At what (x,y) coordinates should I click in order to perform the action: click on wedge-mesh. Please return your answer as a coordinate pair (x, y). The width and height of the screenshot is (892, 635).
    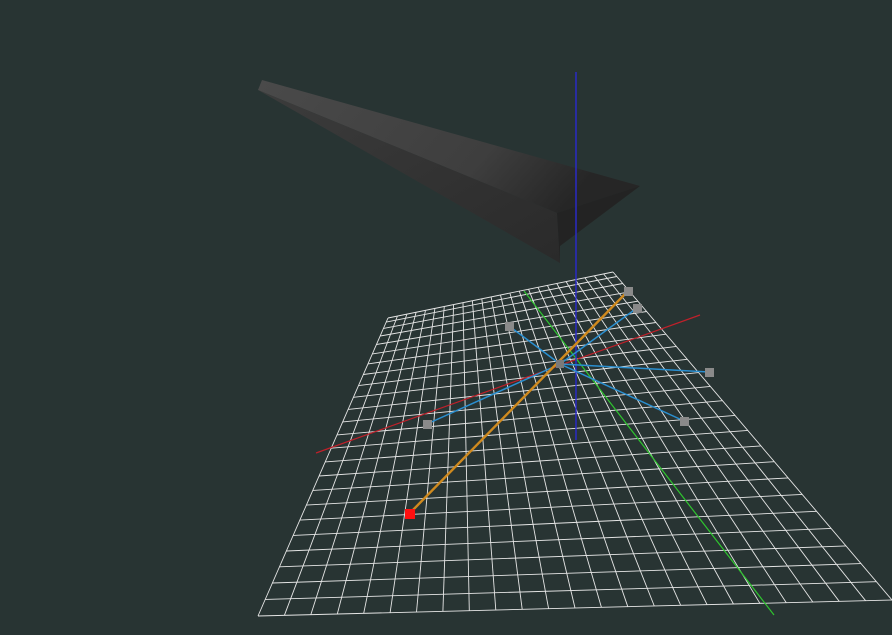
    Looking at the image, I should click on (449, 171).